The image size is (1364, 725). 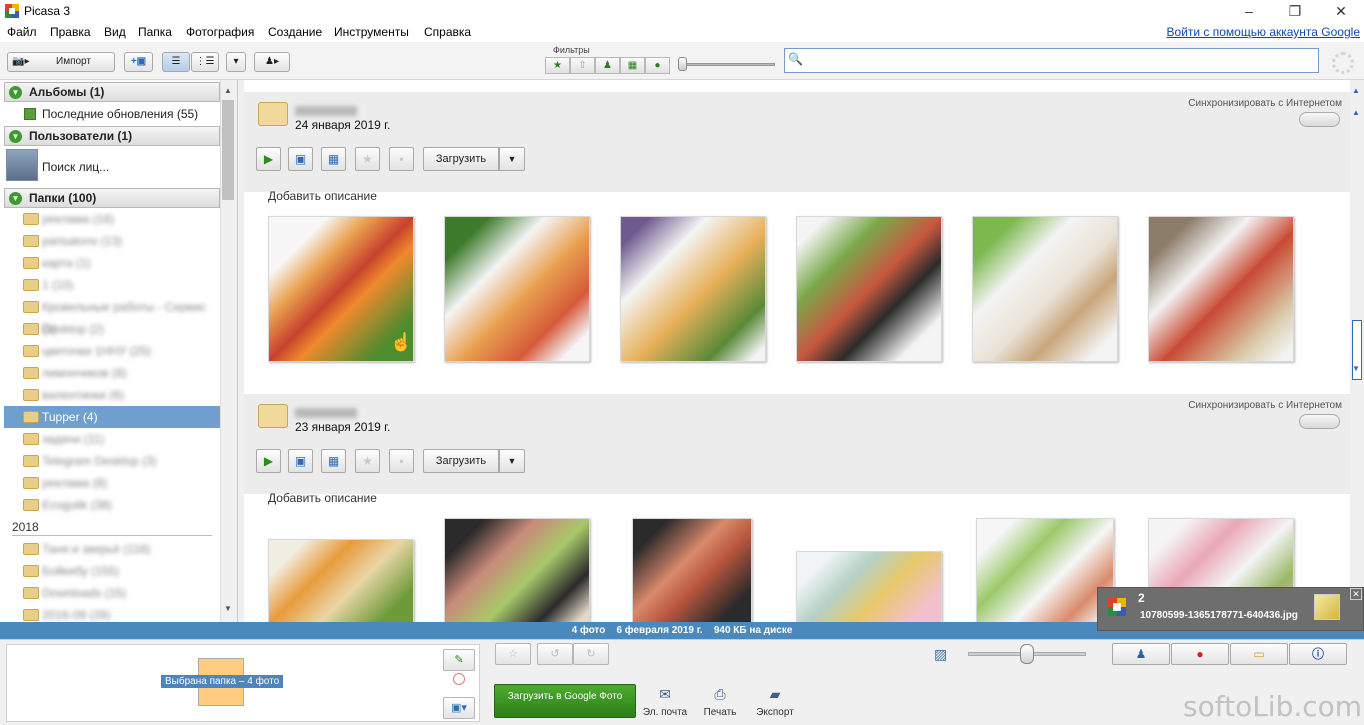 I want to click on menu-create: Создание, so click(x=295, y=32).